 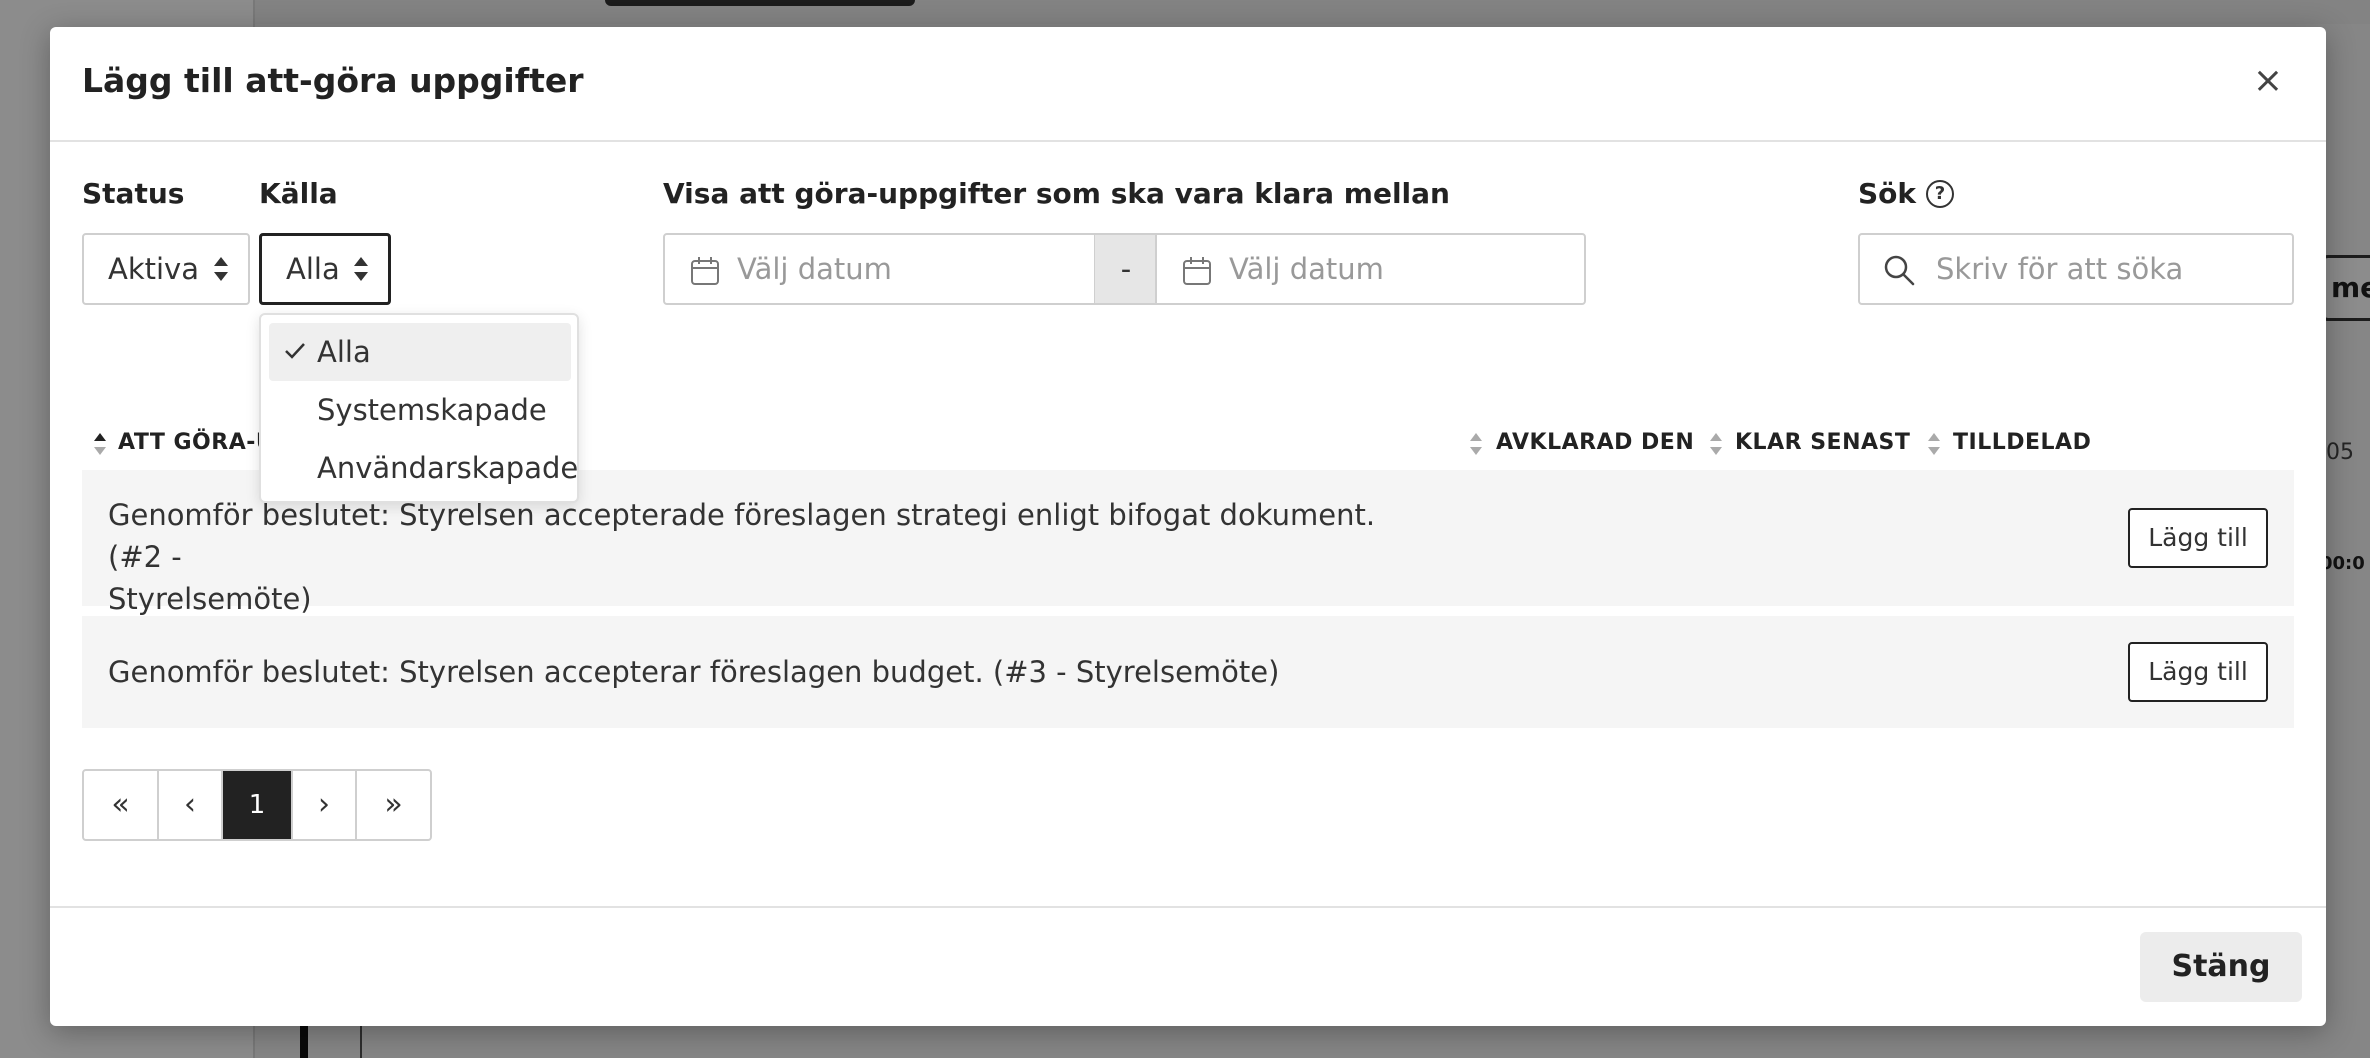 I want to click on source-select: Alla, so click(x=325, y=269).